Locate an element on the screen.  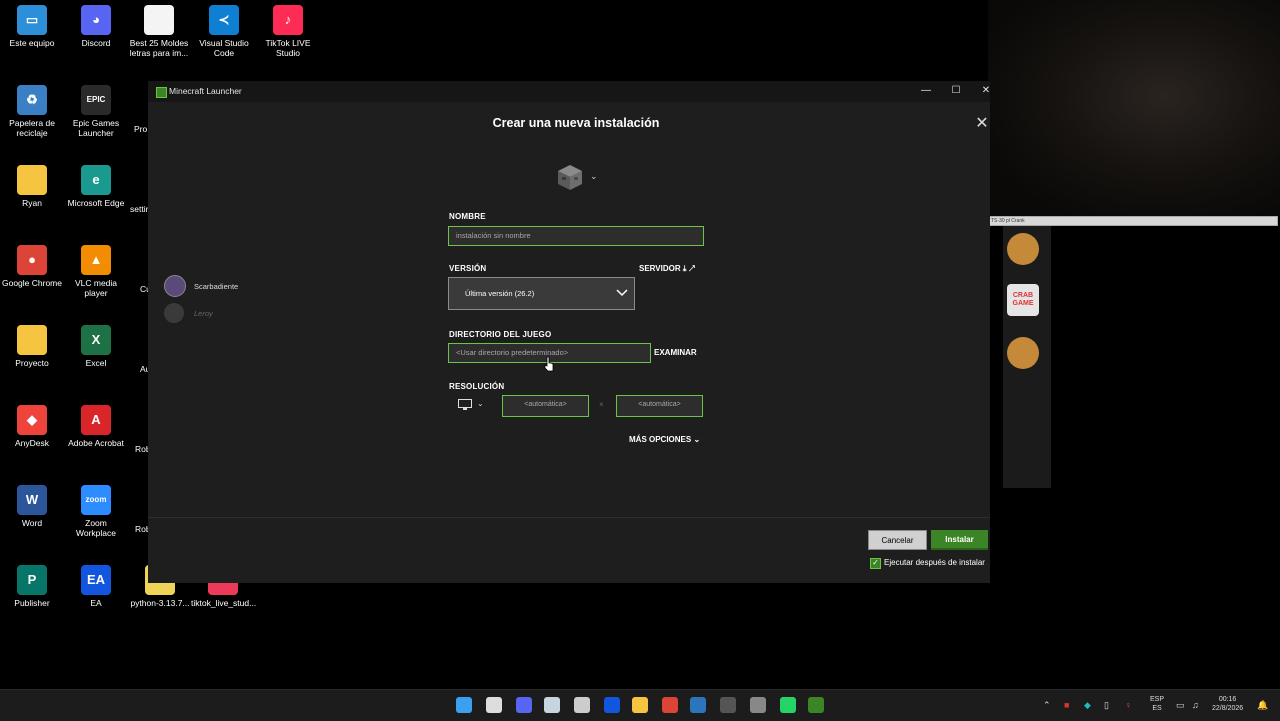
name-label: NOMBRE is located at coordinates (467, 216).